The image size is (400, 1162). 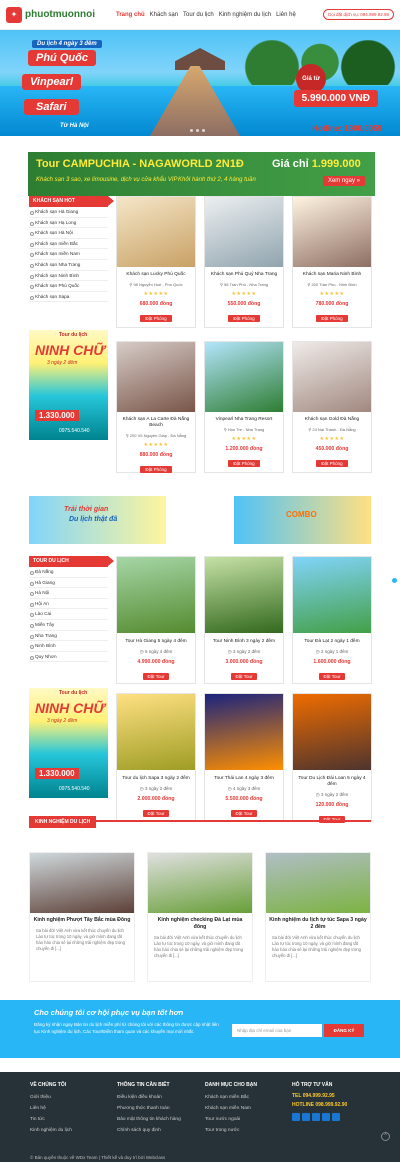 What do you see at coordinates (245, 15) in the screenshot?
I see `nav-experience: Kinh nghiệm du lịch` at bounding box center [245, 15].